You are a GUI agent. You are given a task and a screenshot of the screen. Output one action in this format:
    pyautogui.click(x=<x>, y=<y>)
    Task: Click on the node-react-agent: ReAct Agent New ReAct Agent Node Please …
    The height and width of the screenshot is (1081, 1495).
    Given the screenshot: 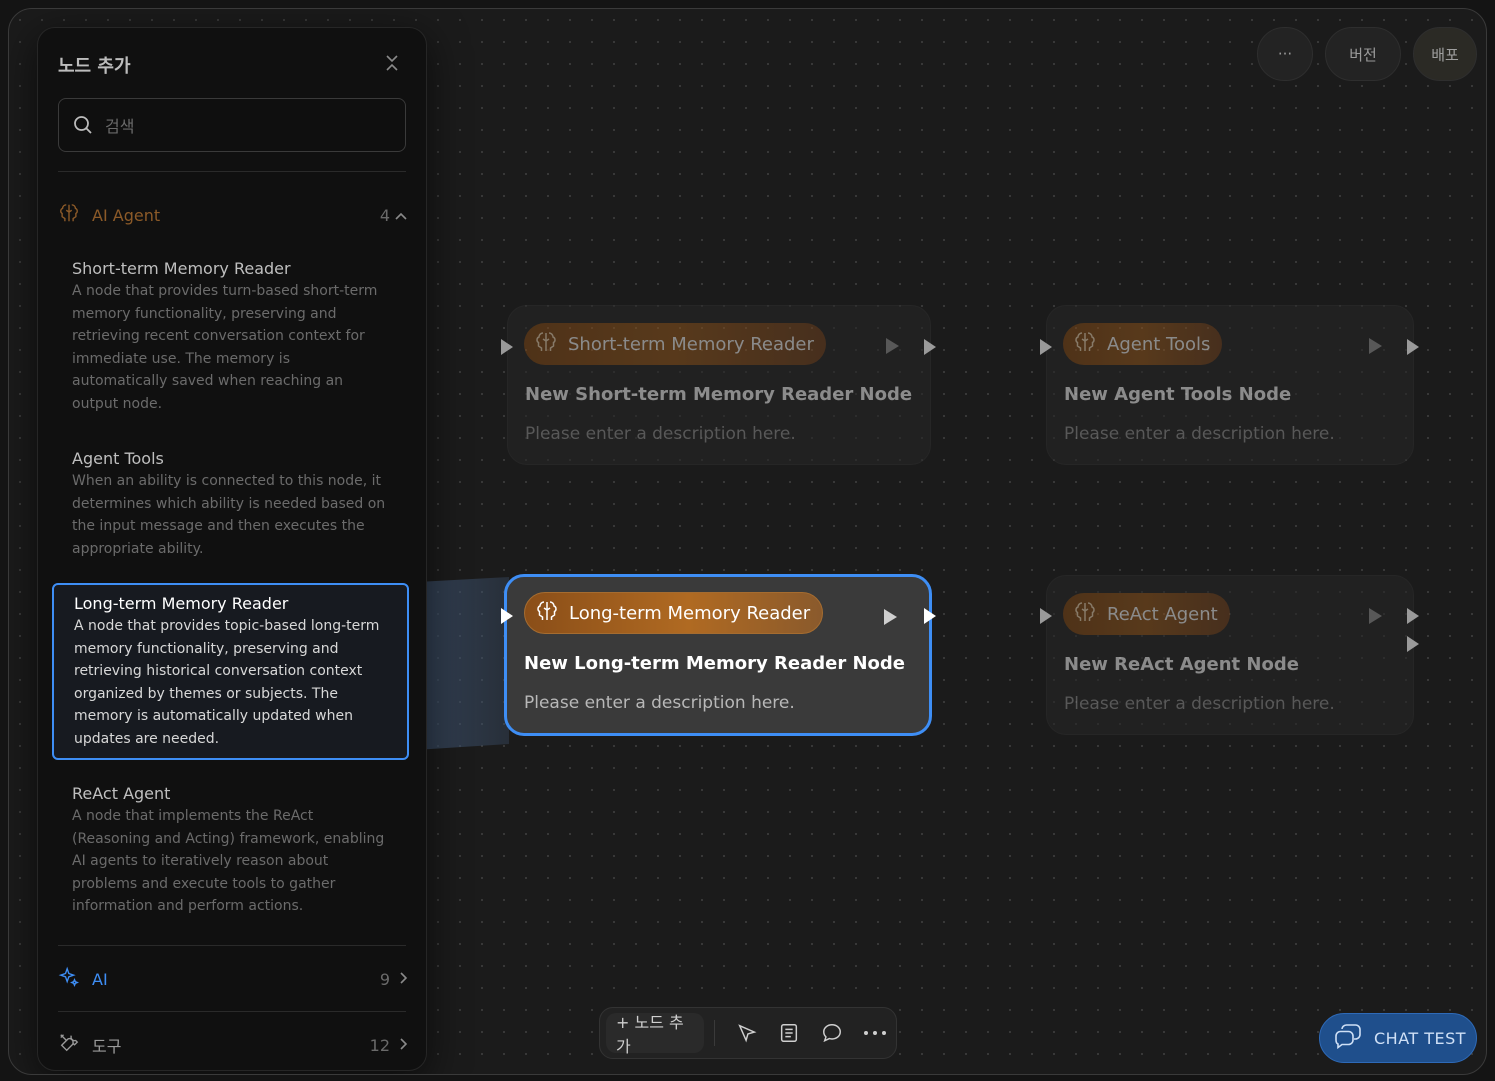 What is the action you would take?
    pyautogui.click(x=1230, y=655)
    